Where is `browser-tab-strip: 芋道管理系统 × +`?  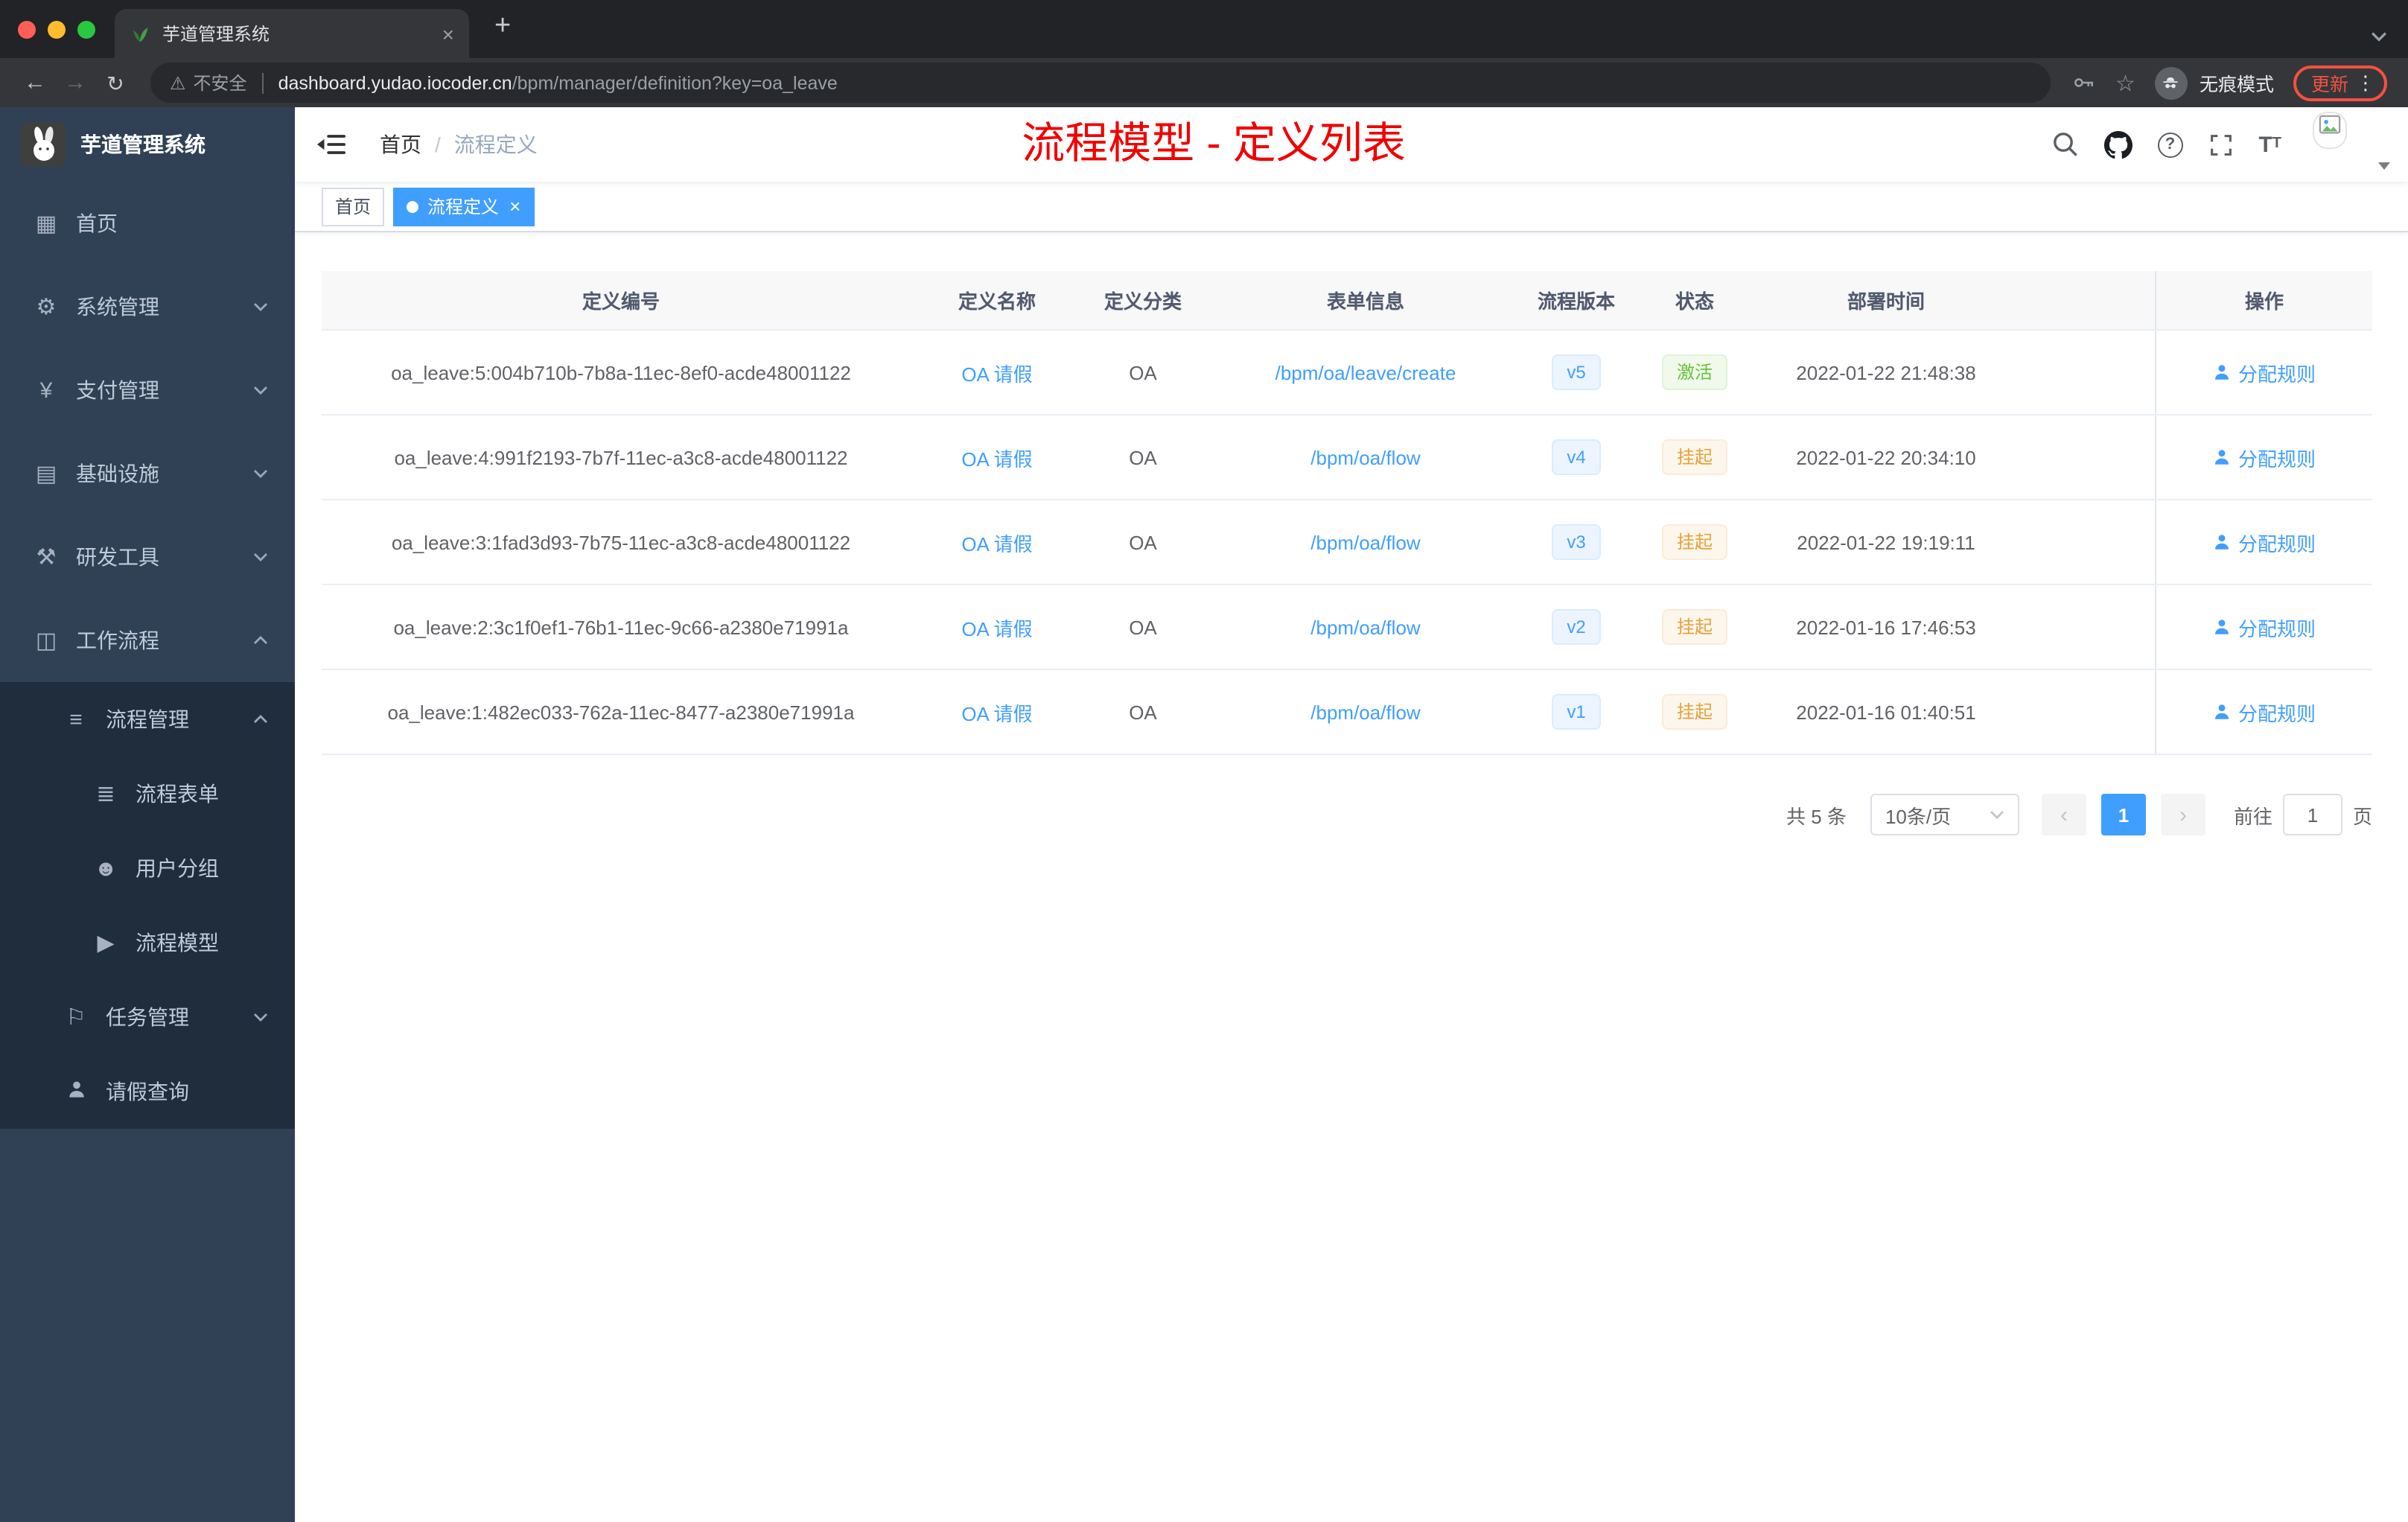 browser-tab-strip: 芋道管理系统 × + is located at coordinates (1204, 29).